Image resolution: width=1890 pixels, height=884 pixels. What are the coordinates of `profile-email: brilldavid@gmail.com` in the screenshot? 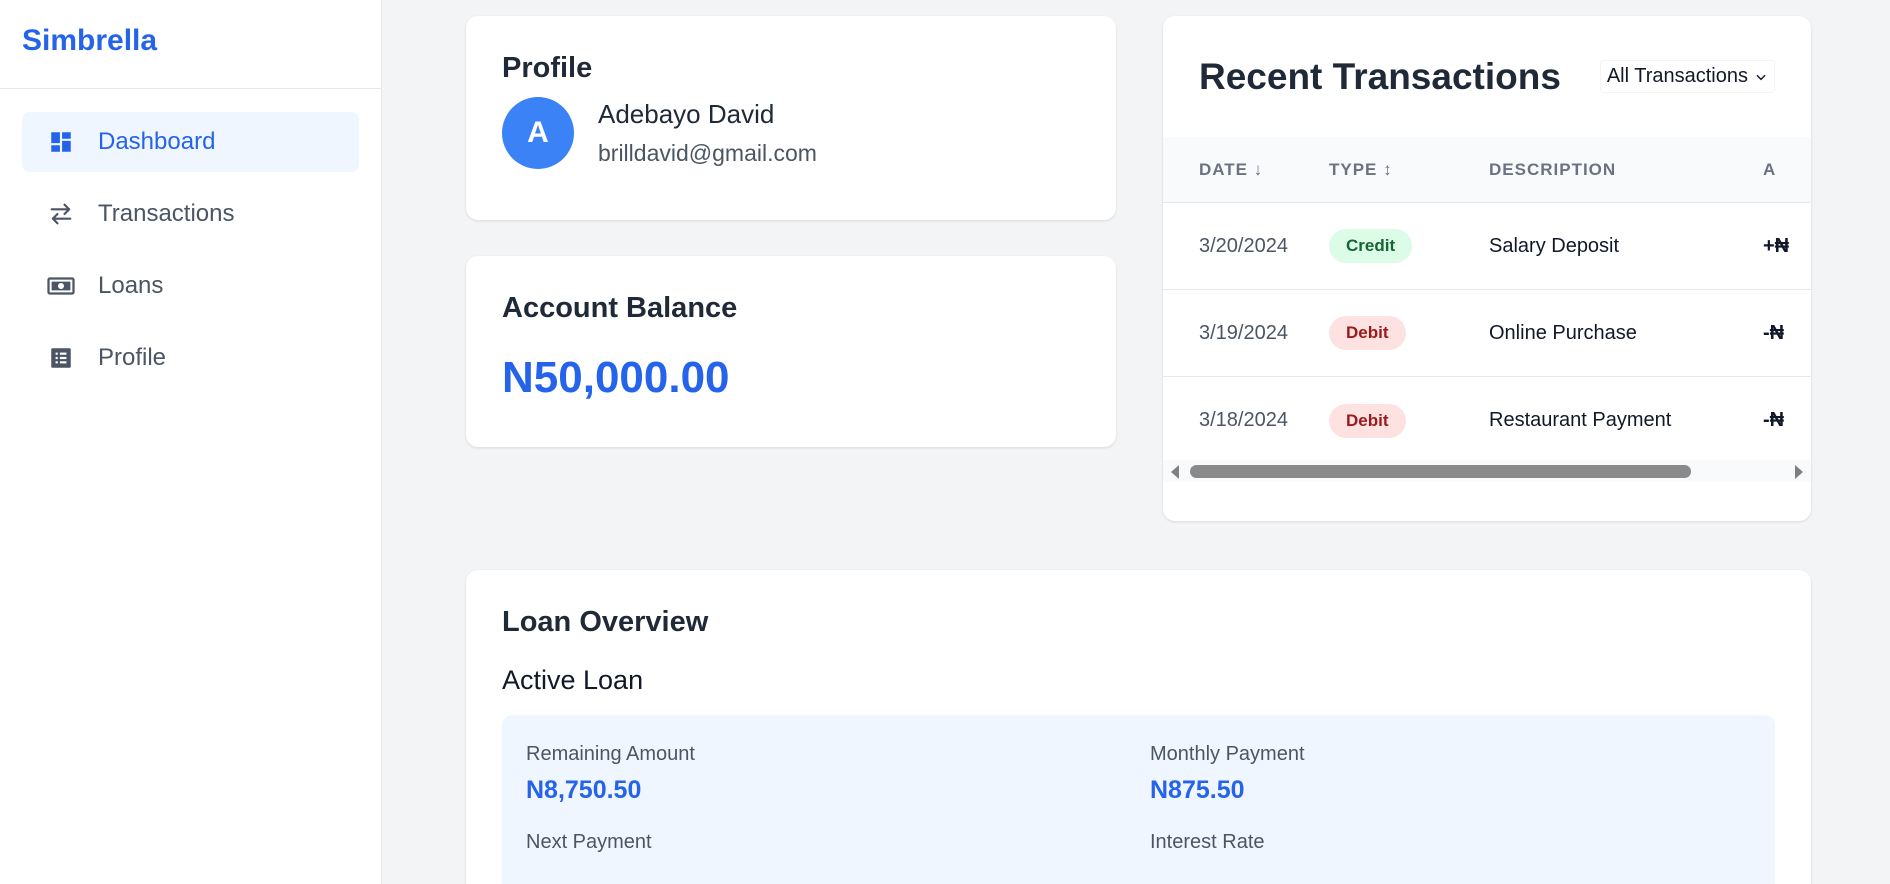 It's located at (707, 153).